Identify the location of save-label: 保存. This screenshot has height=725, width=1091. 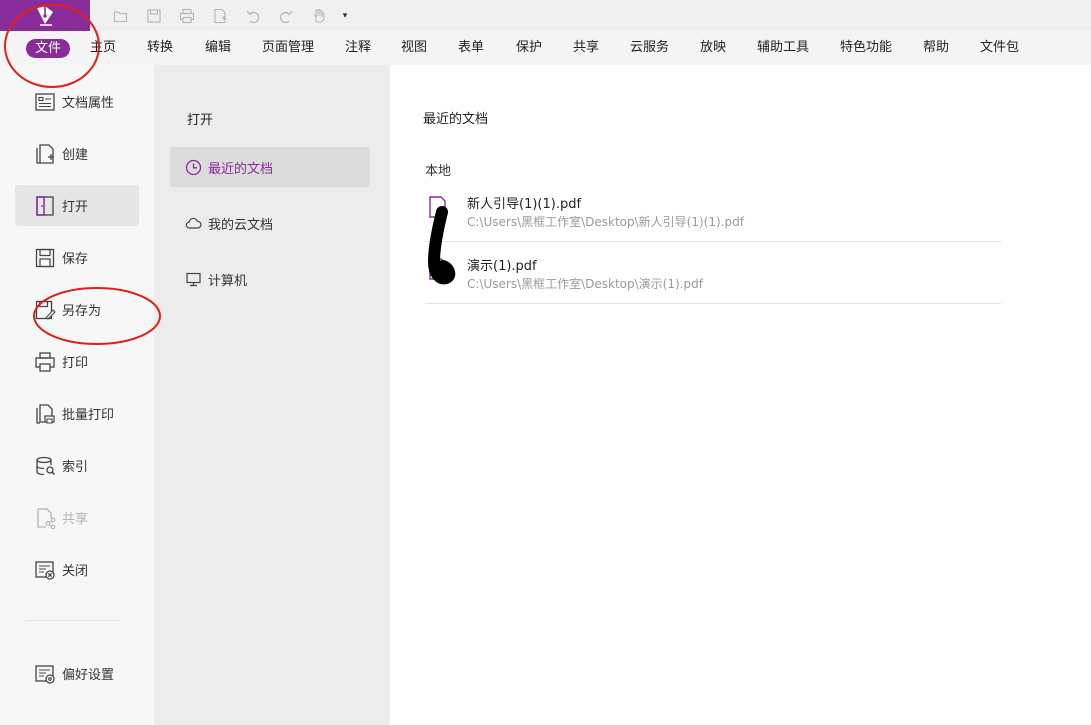
(75, 257).